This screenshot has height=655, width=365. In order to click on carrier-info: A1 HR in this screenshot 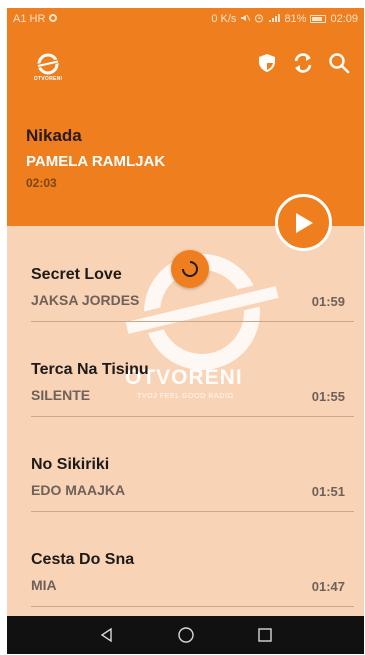, I will do `click(35, 19)`.